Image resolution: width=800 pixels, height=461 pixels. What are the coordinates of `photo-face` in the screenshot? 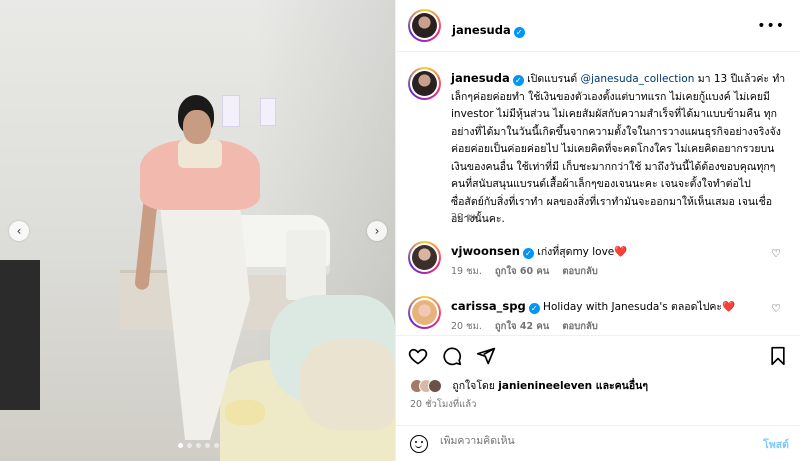 It's located at (197, 127).